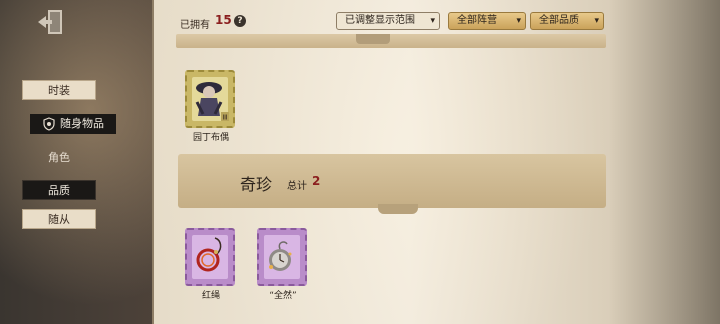  I want to click on sidebar-item-accessories: 随身物品, so click(73, 124).